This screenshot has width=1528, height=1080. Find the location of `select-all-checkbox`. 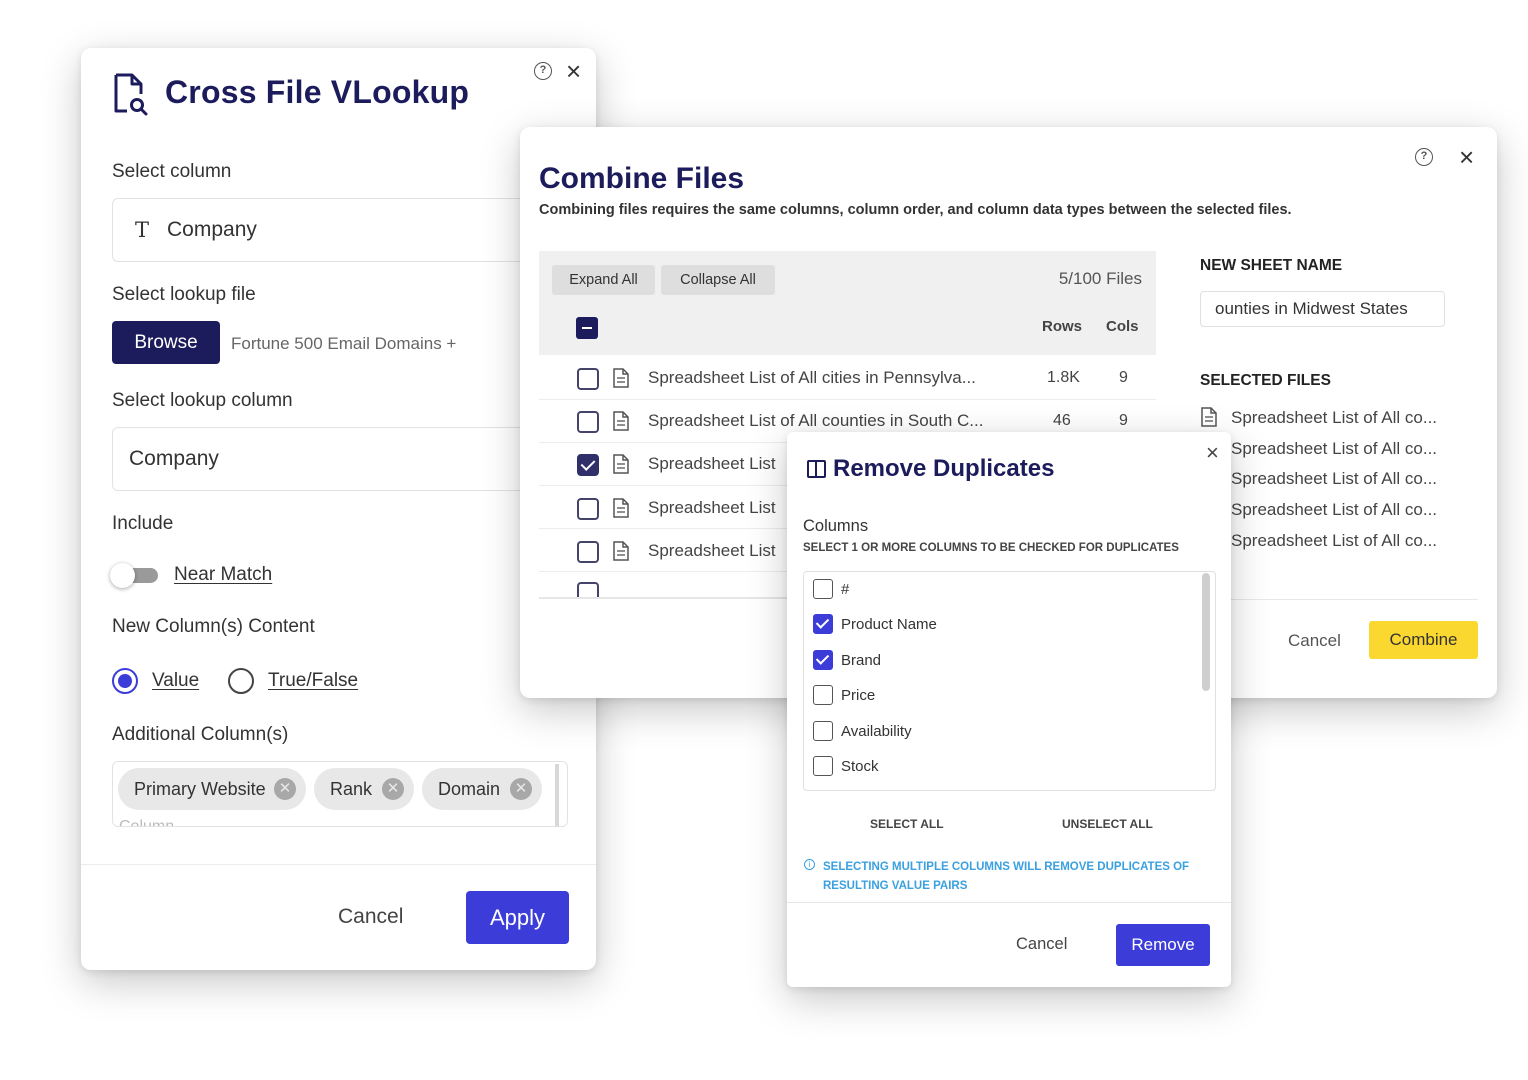

select-all-checkbox is located at coordinates (587, 328).